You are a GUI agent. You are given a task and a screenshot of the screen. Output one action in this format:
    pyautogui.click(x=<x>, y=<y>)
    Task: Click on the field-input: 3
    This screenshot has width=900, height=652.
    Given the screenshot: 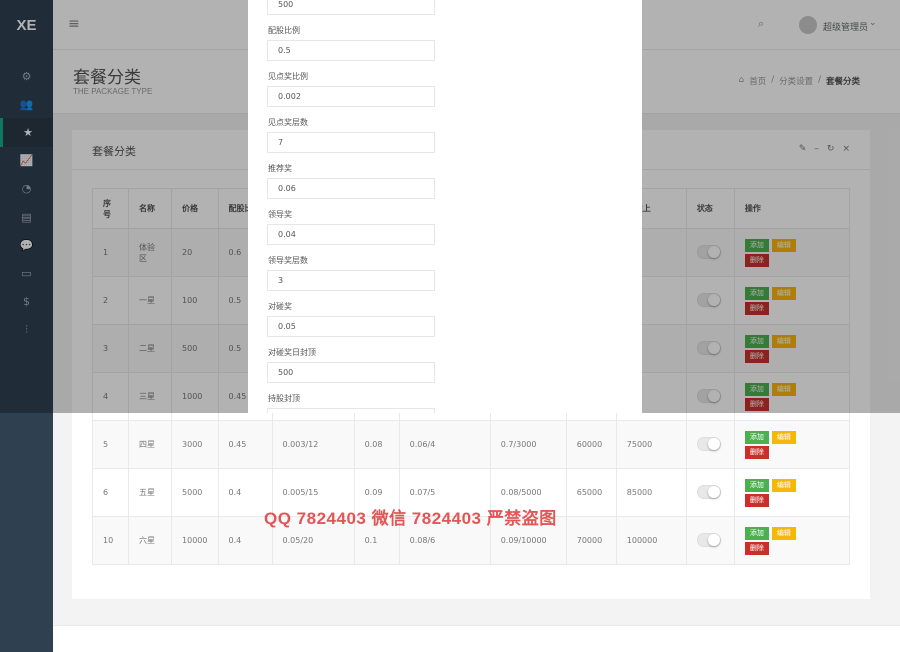 What is the action you would take?
    pyautogui.click(x=351, y=280)
    